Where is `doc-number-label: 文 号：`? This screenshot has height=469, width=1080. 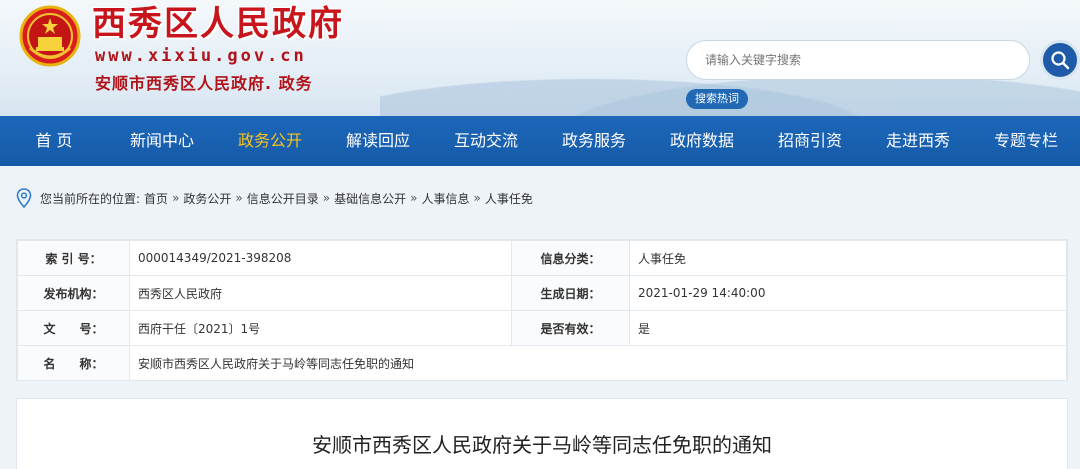 doc-number-label: 文 号： is located at coordinates (73, 328).